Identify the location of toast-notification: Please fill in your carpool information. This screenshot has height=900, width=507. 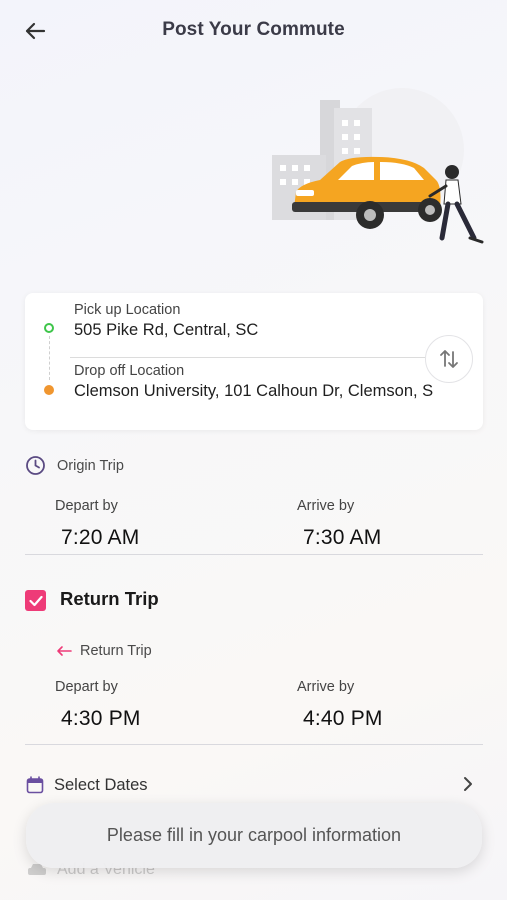
(254, 835).